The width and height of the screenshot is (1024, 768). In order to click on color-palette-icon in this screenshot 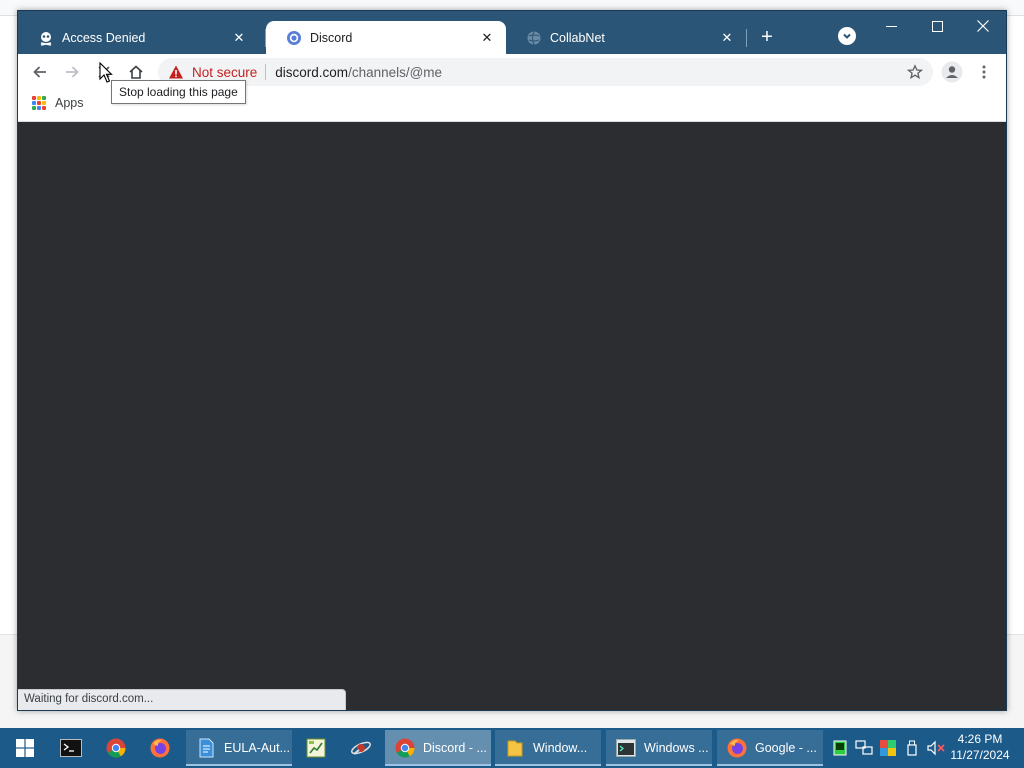, I will do `click(888, 748)`.